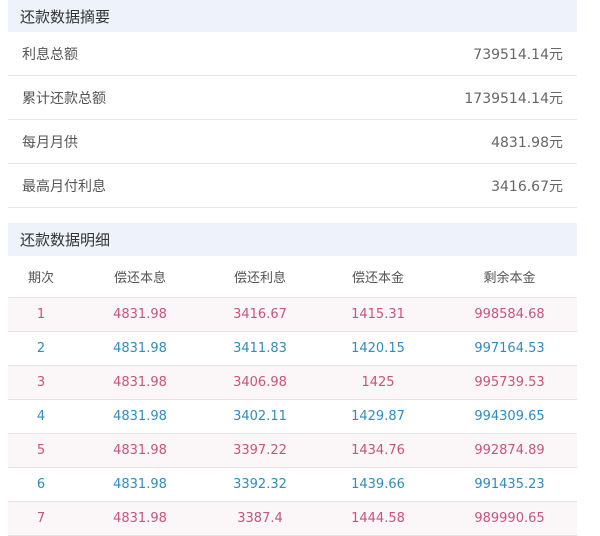 The width and height of the screenshot is (600, 536). Describe the element at coordinates (378, 416) in the screenshot. I see `principal-cell: 1429.87` at that location.